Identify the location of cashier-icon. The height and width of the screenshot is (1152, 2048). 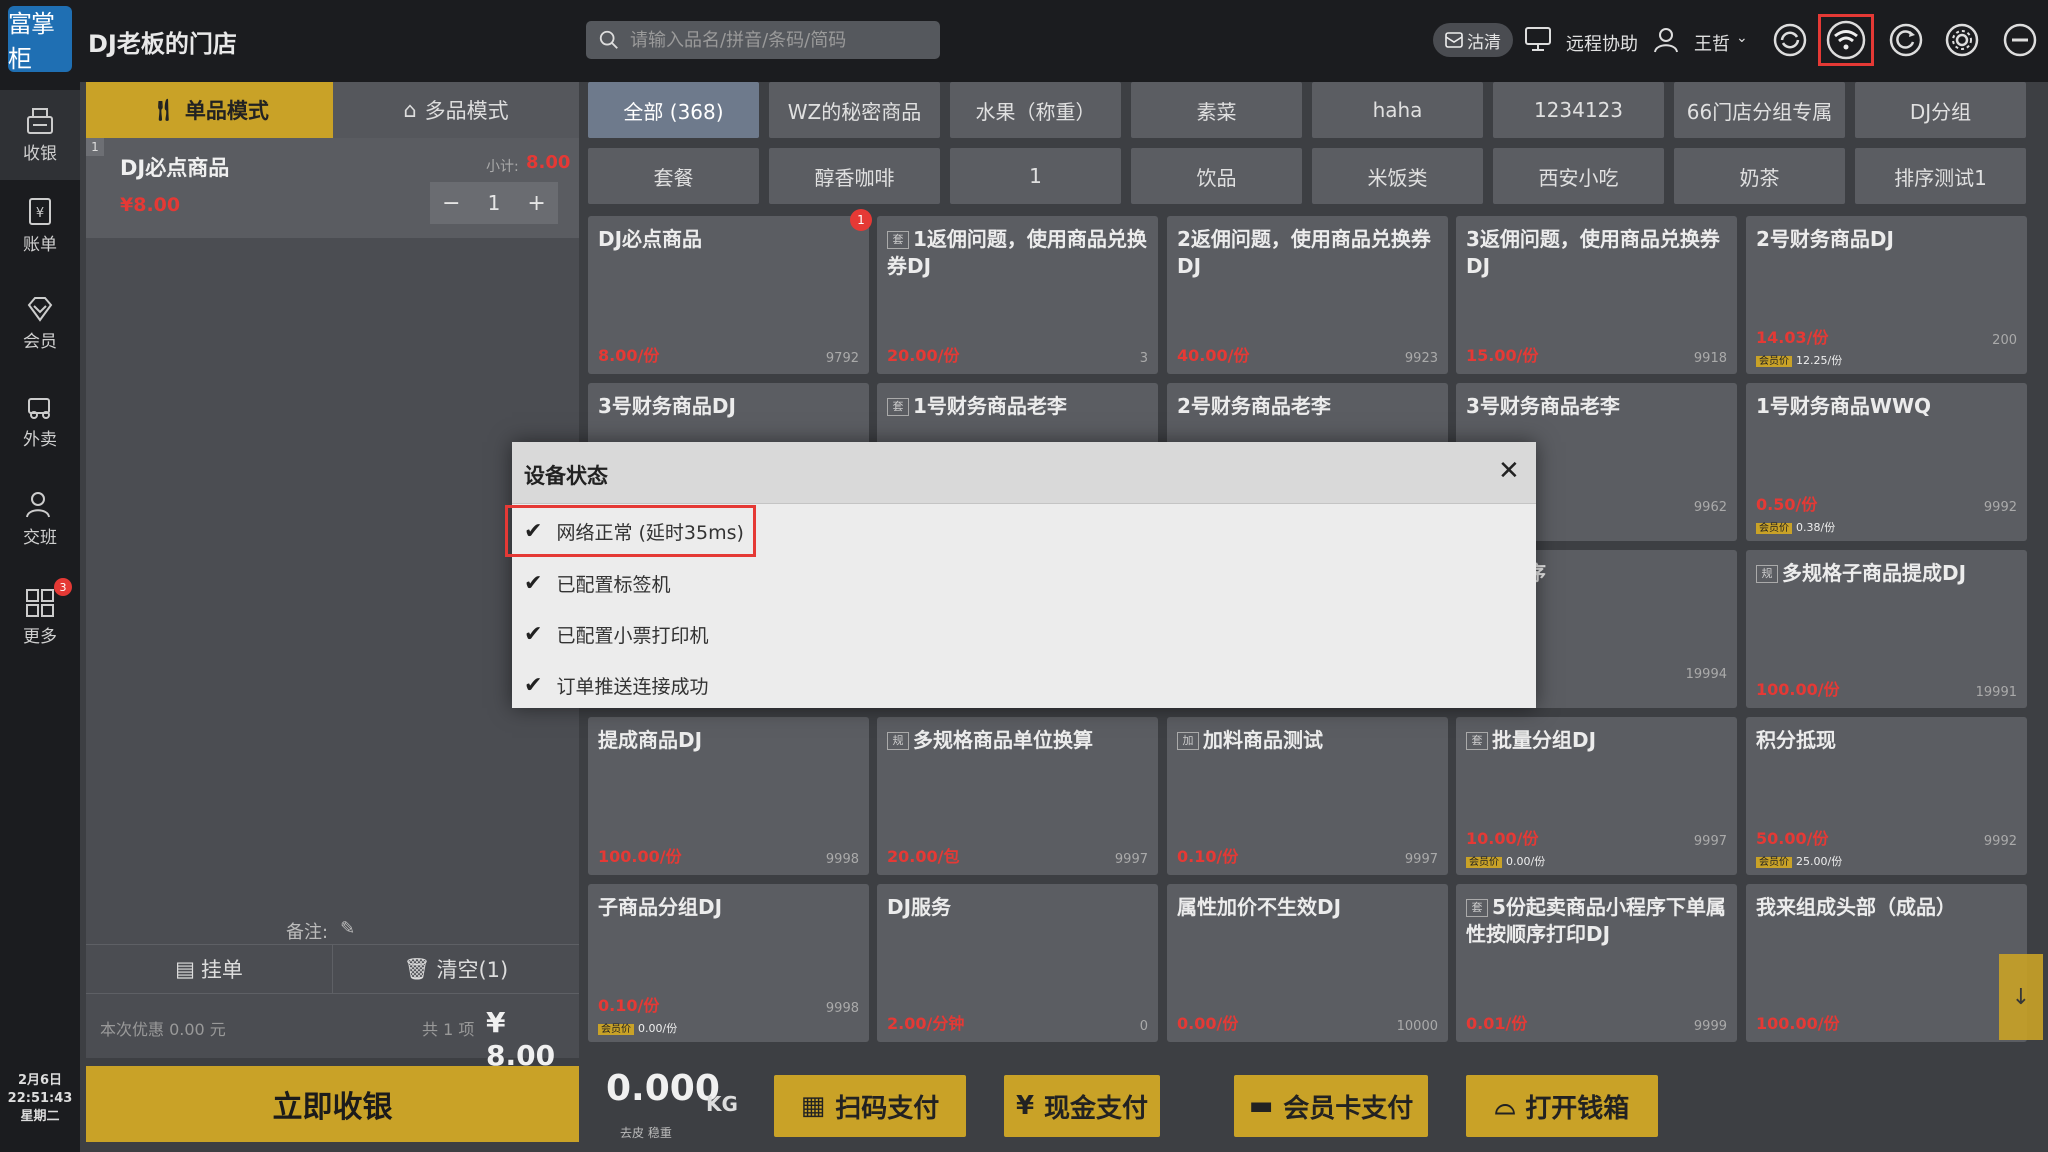
(40, 120).